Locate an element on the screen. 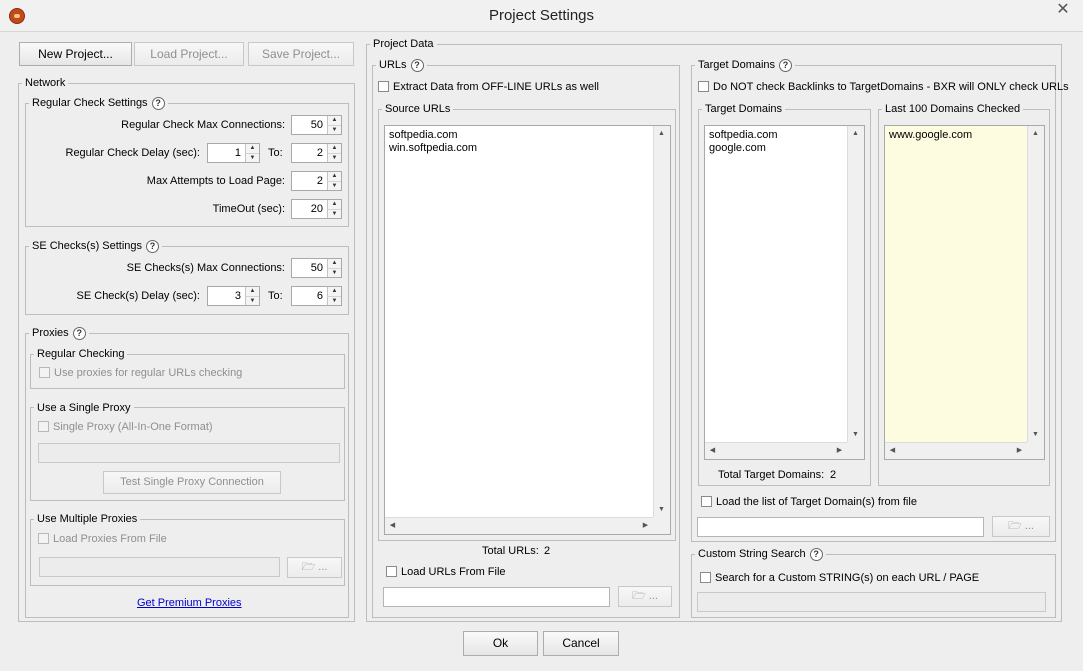 The height and width of the screenshot is (671, 1083). se-delay-label: SE Check(s) Delay (sec): is located at coordinates (138, 296).